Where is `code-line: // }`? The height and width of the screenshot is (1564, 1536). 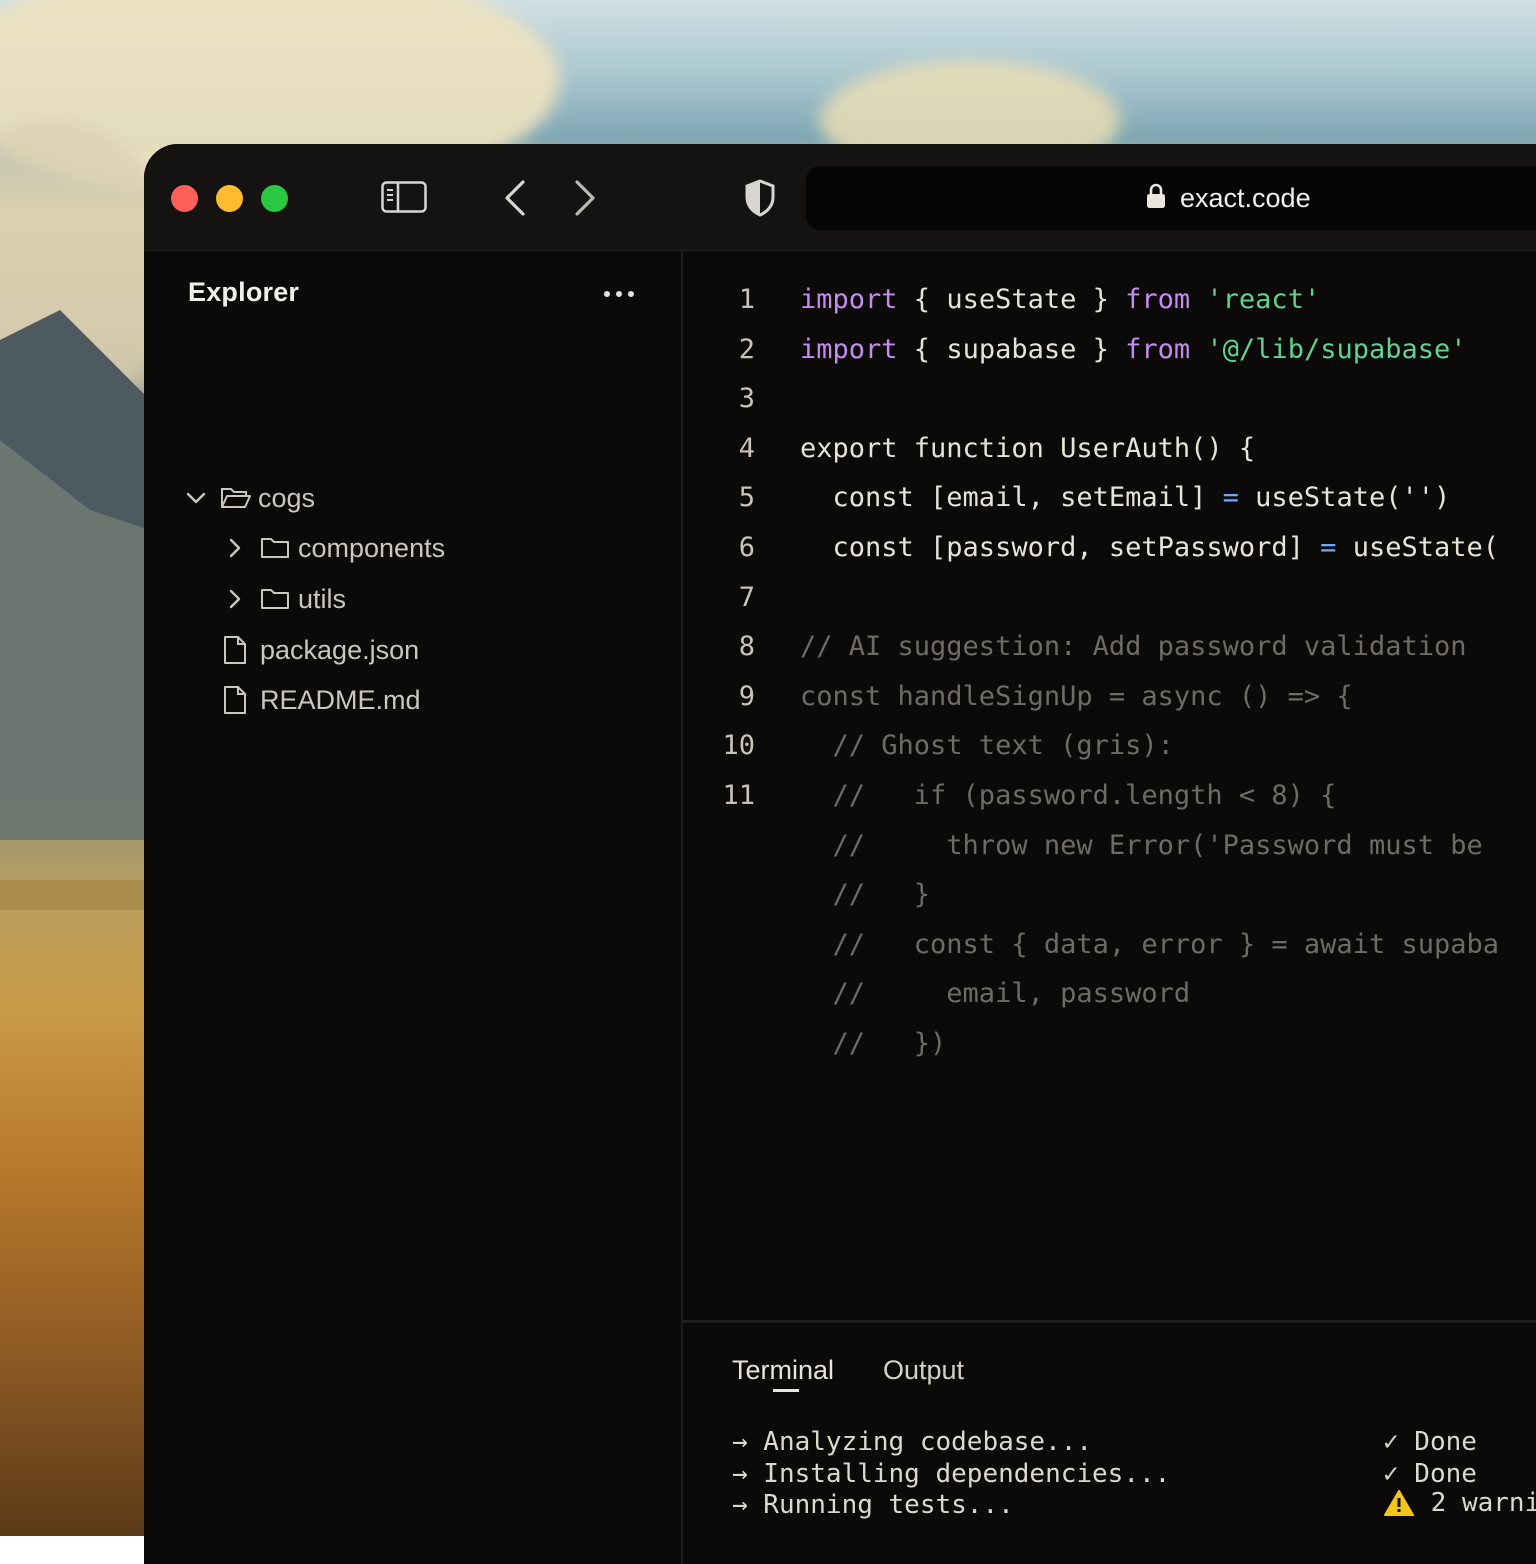
code-line: // } is located at coordinates (865, 895).